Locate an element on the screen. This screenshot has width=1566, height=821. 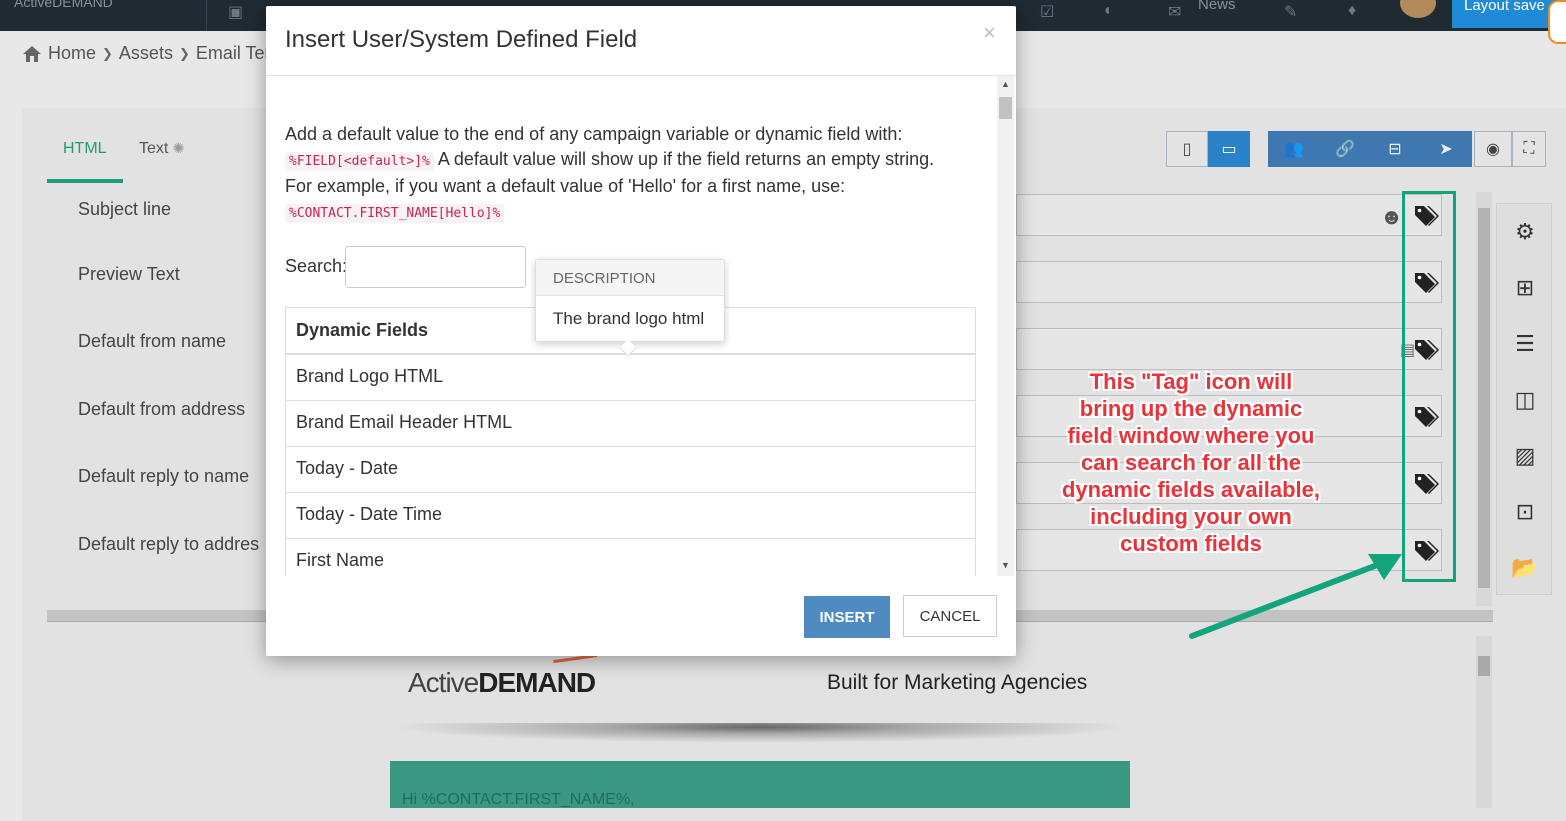
mobile-view-button: ▯ is located at coordinates (1187, 149).